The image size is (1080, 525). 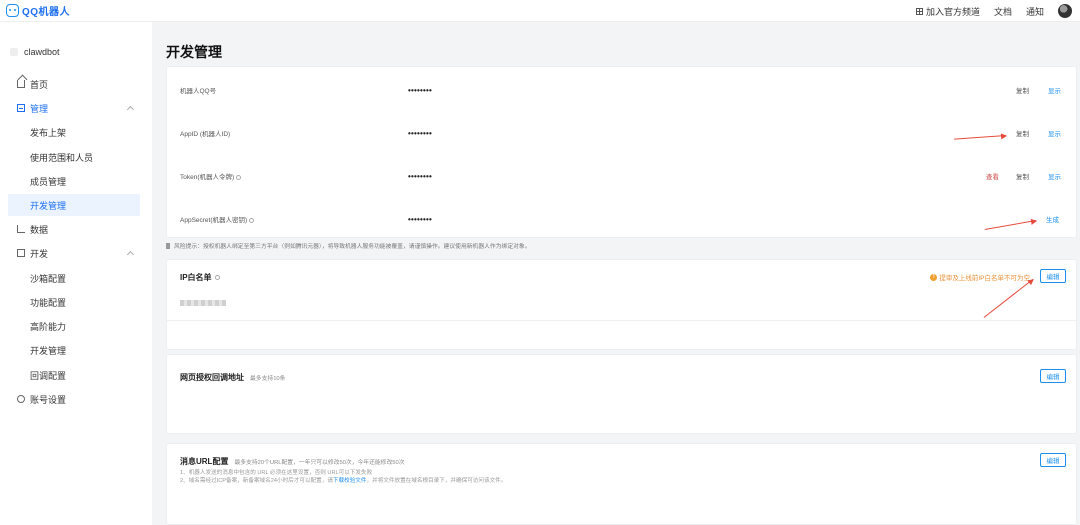 What do you see at coordinates (76, 399) in the screenshot?
I see `sidebar-item-account: 账号设置` at bounding box center [76, 399].